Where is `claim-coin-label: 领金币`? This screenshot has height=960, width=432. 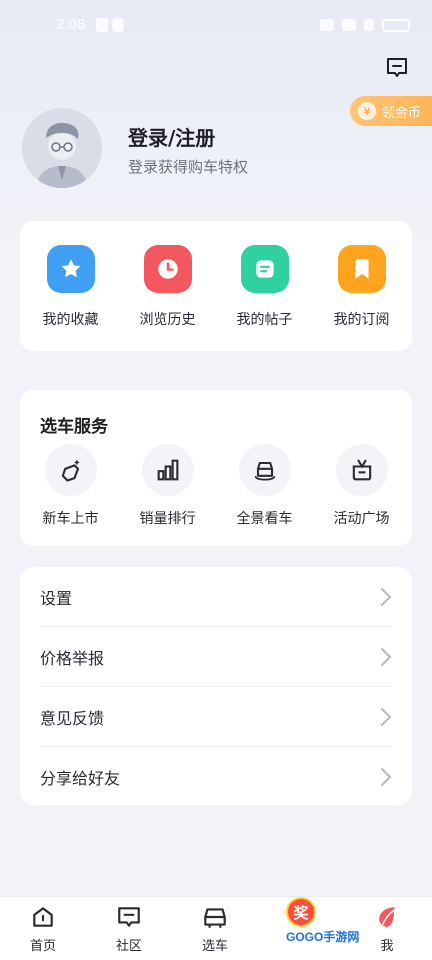
claim-coin-label: 领金币 is located at coordinates (402, 113).